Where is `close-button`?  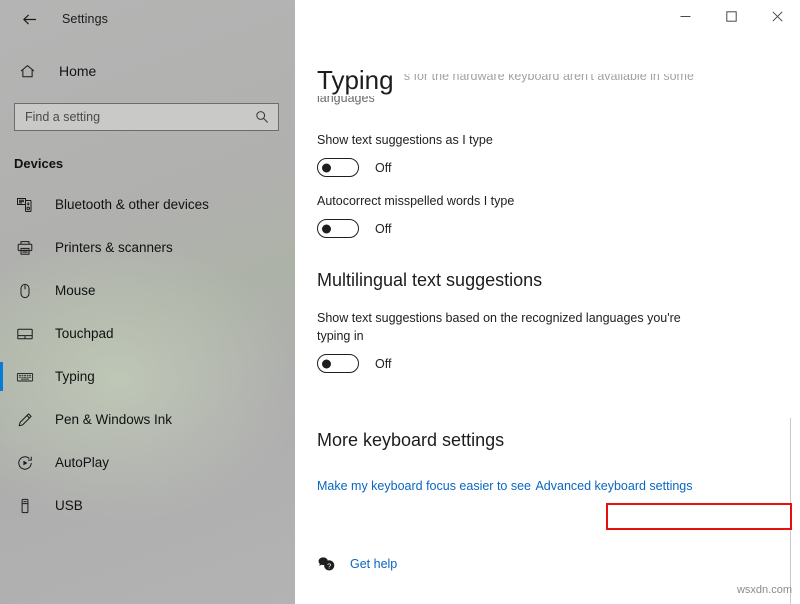 close-button is located at coordinates (777, 16).